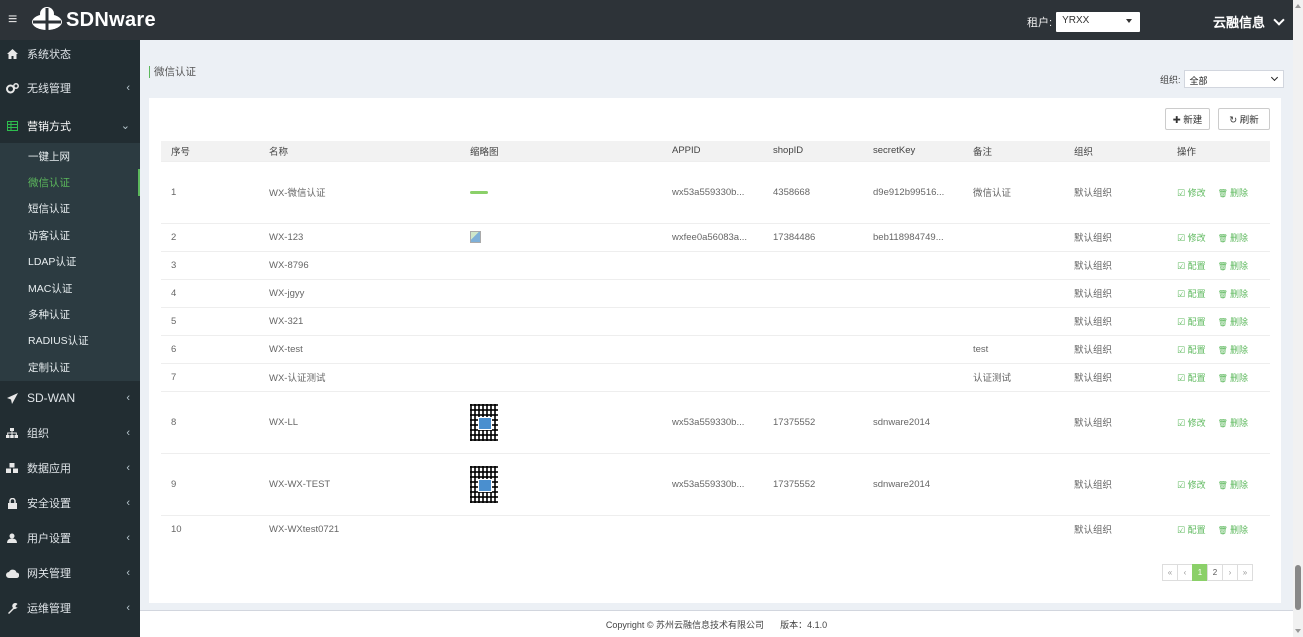 The width and height of the screenshot is (1303, 637). What do you see at coordinates (70, 367) in the screenshot?
I see `submenu-item-custom-auth: 定制认证` at bounding box center [70, 367].